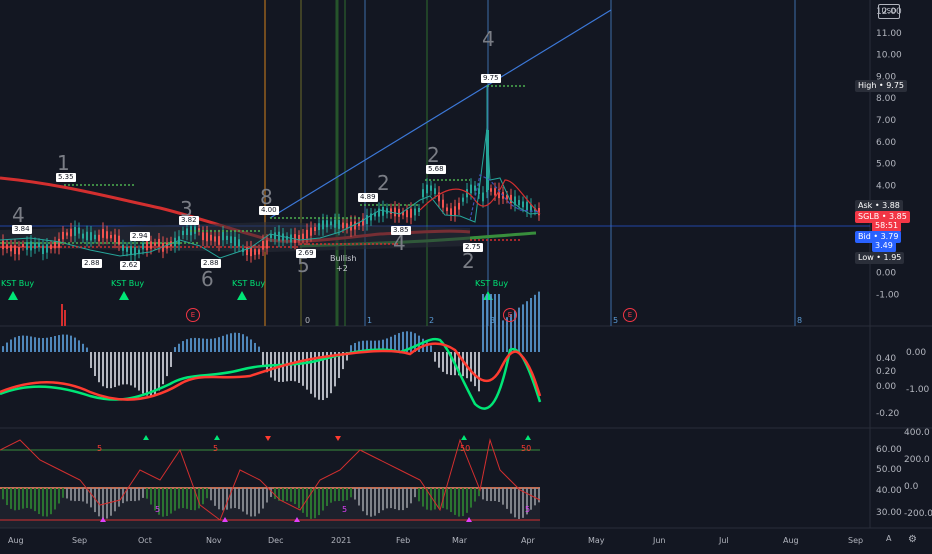  I want to click on currency-button: USD, so click(889, 11).